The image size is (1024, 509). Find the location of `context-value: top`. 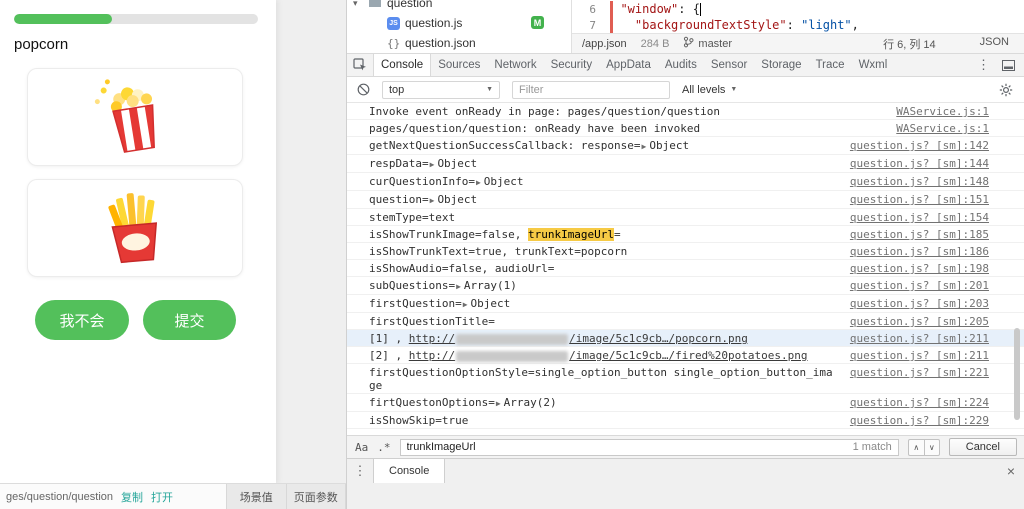

context-value: top is located at coordinates (397, 89).